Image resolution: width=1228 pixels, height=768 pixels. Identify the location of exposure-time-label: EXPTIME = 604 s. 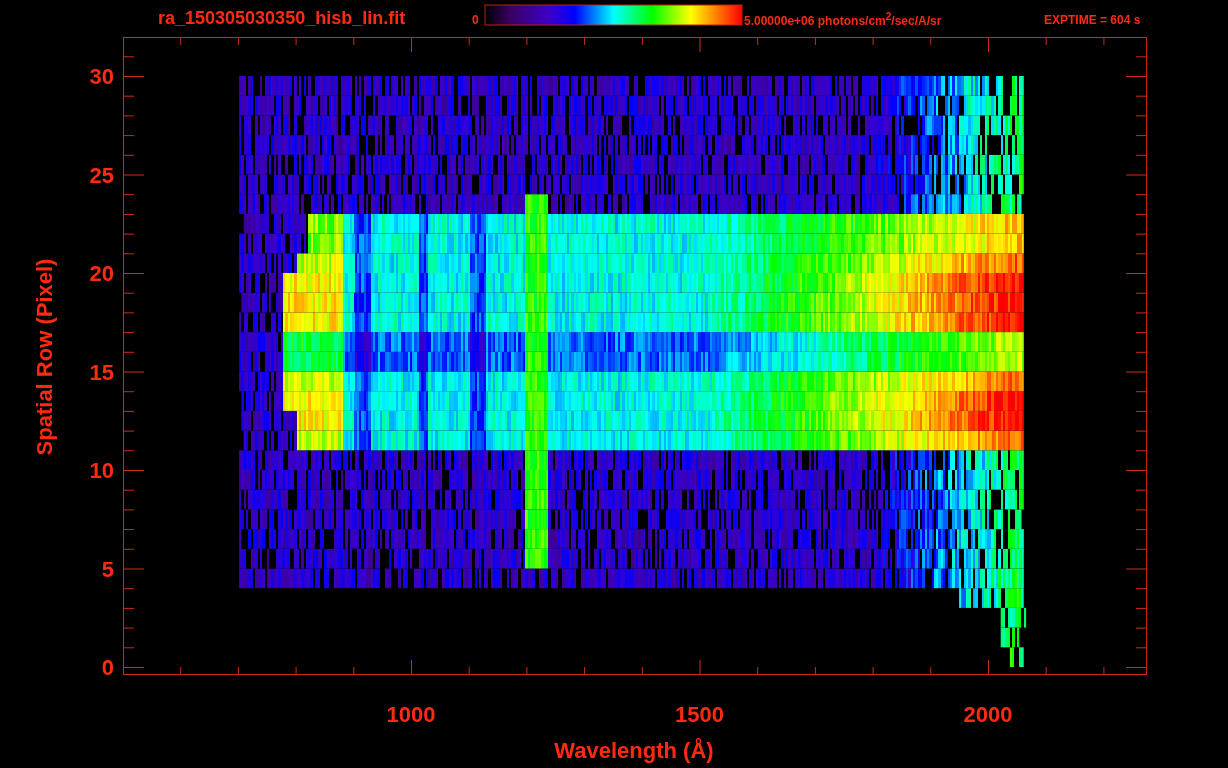
(1092, 20).